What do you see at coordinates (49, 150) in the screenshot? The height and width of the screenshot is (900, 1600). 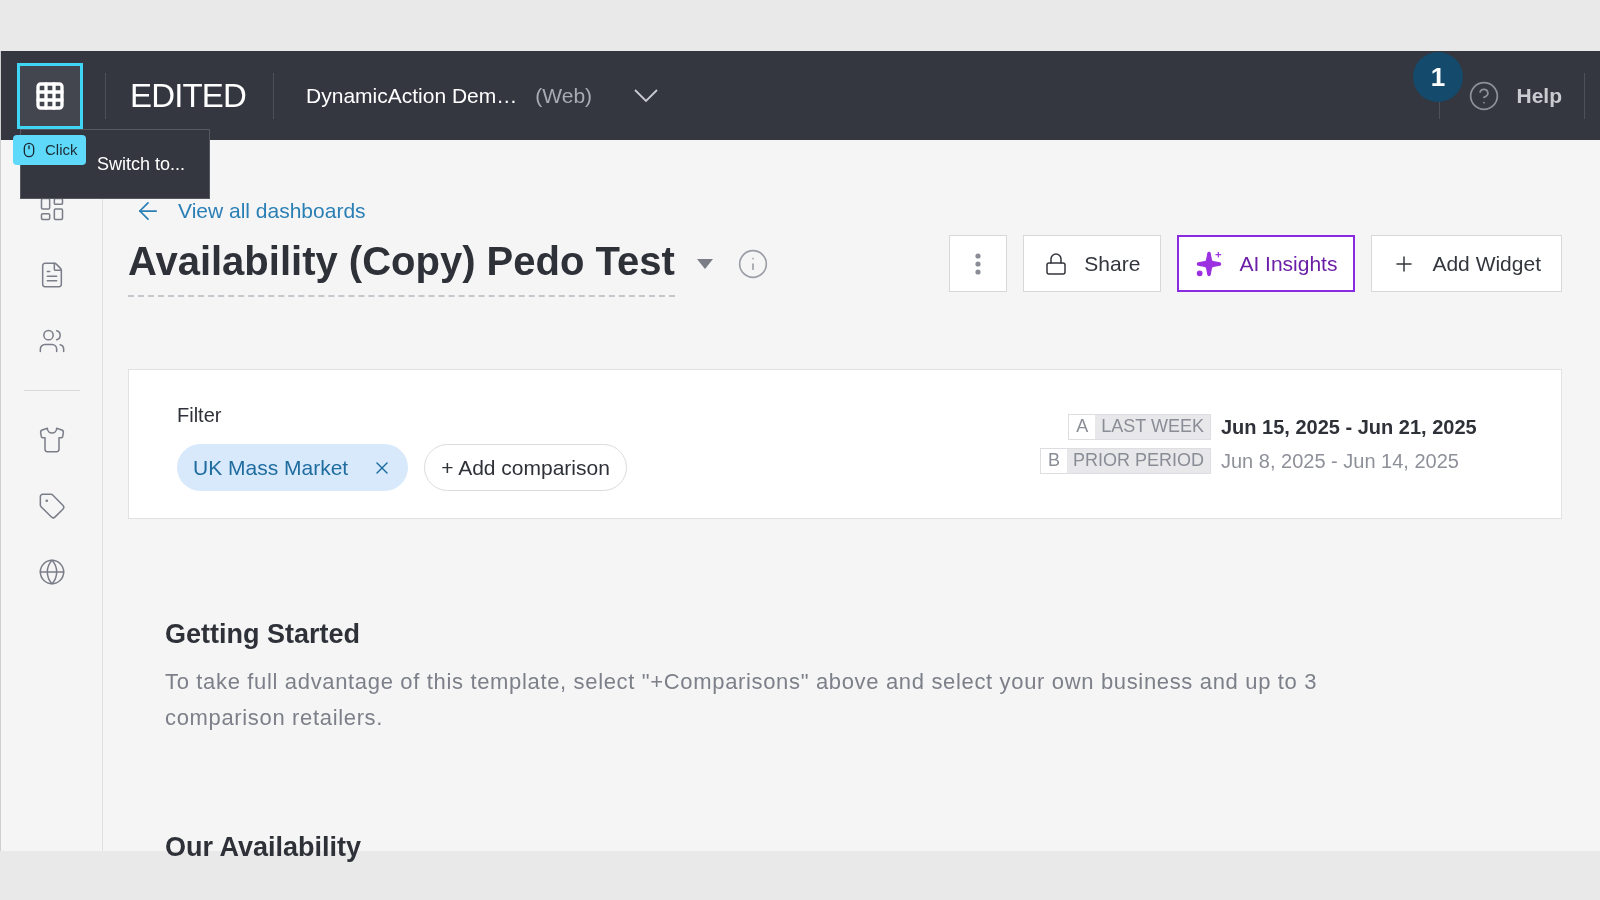 I see `click-badge: Click` at bounding box center [49, 150].